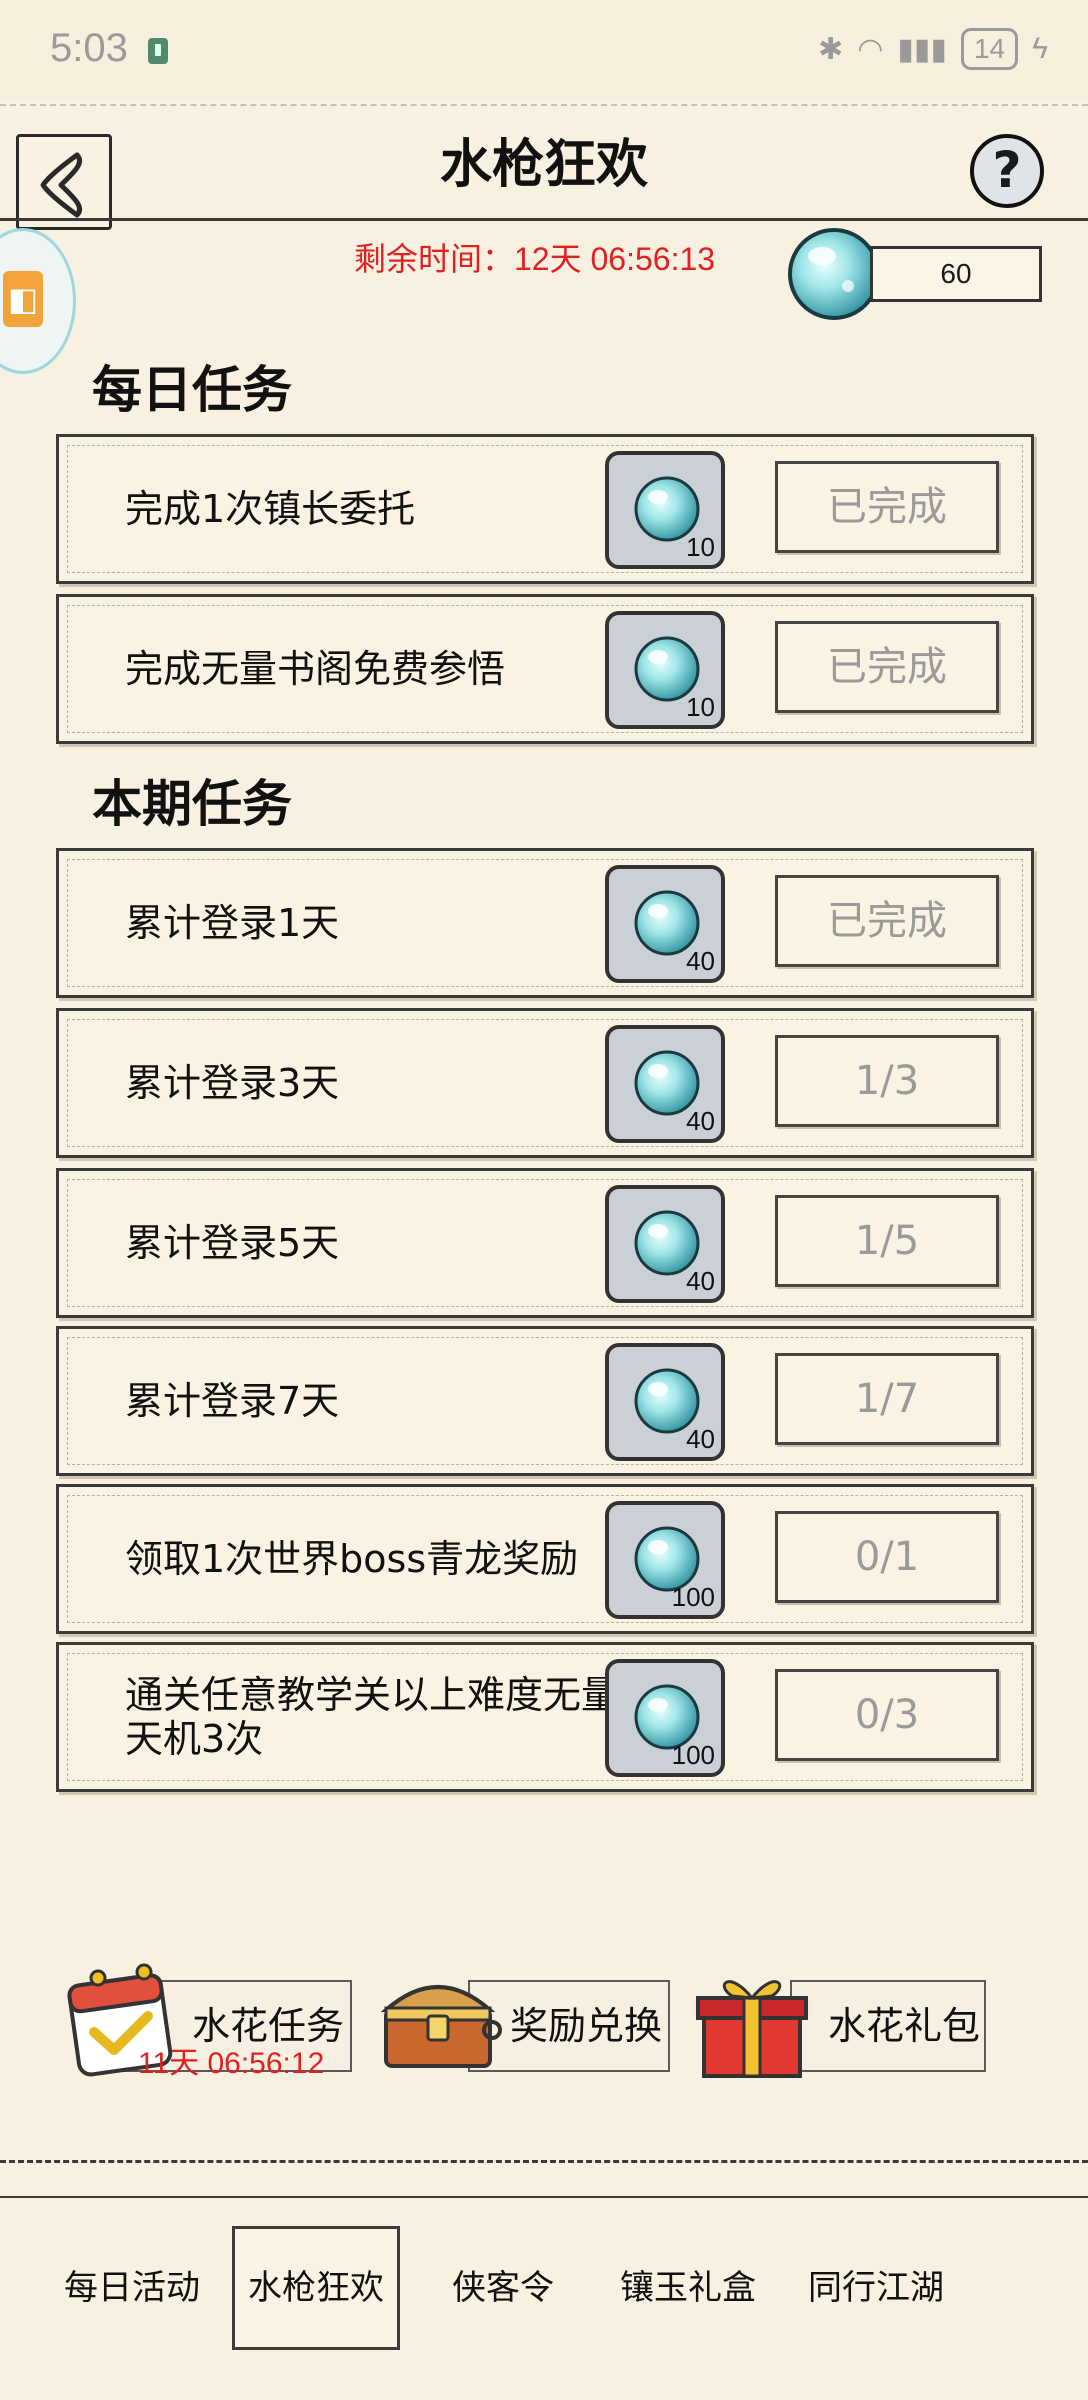  Describe the element at coordinates (586, 2026) in the screenshot. I see `reward-exchange-label: 奖励兑换` at that location.